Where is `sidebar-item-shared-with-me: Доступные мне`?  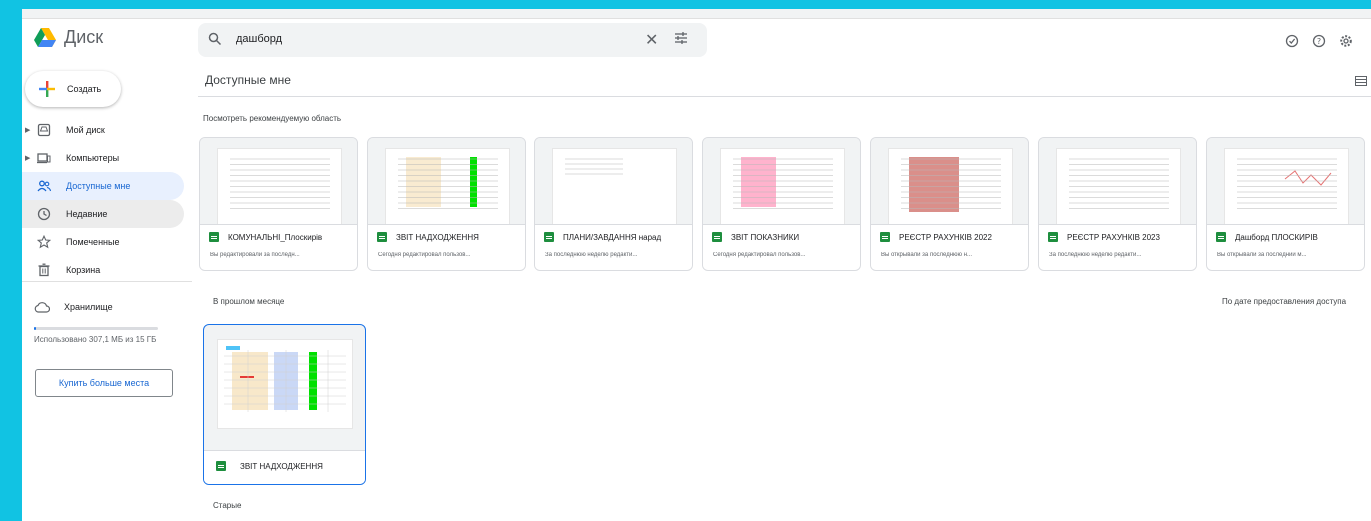
sidebar-item-shared-with-me: Доступные мне is located at coordinates (103, 186).